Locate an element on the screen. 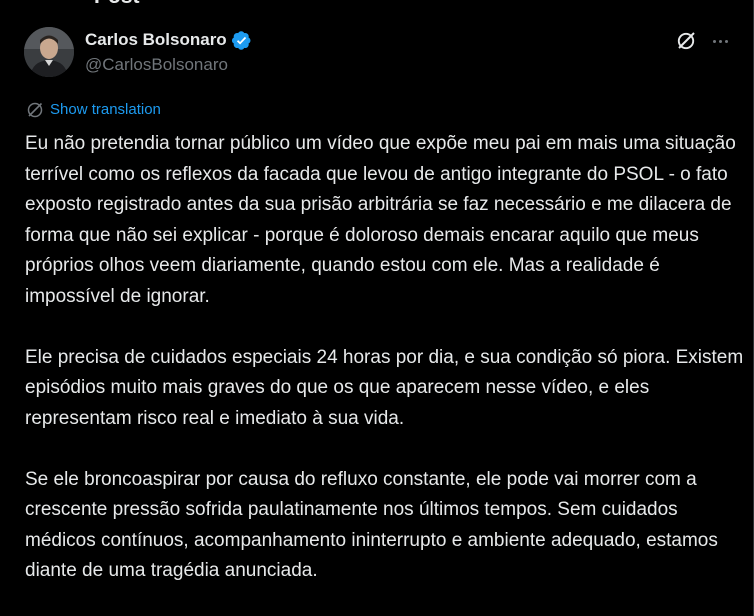 This screenshot has width=754, height=616. show-translation-label: Show translation is located at coordinates (105, 109).